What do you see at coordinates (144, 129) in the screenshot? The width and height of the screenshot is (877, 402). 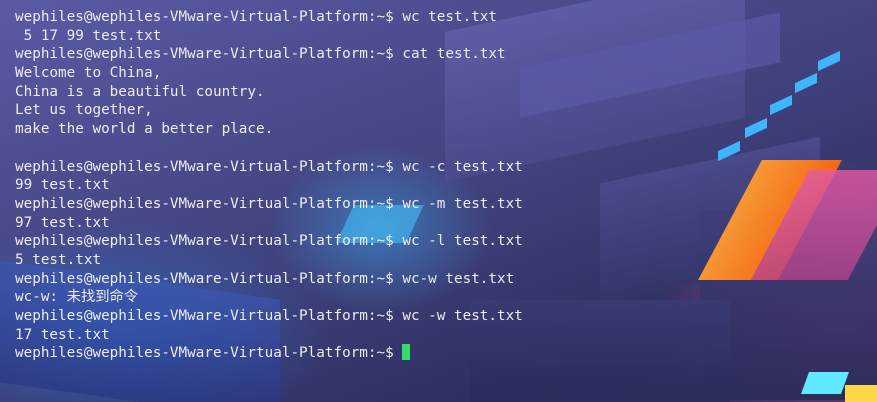 I see `terminal-output-line: make the world a better place.` at bounding box center [144, 129].